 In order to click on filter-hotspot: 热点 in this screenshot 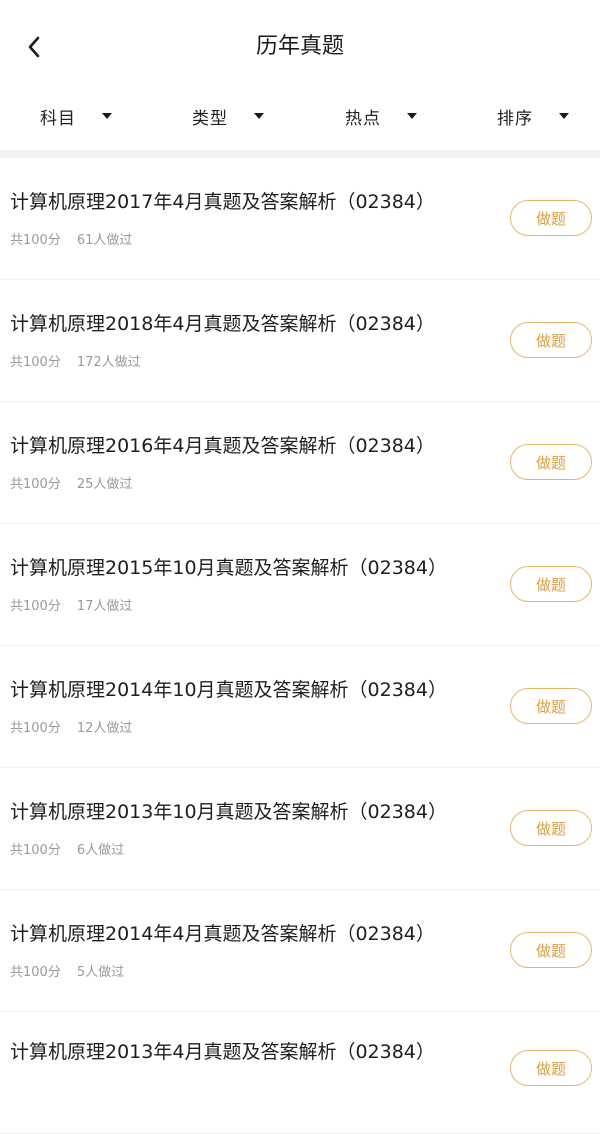, I will do `click(381, 116)`.